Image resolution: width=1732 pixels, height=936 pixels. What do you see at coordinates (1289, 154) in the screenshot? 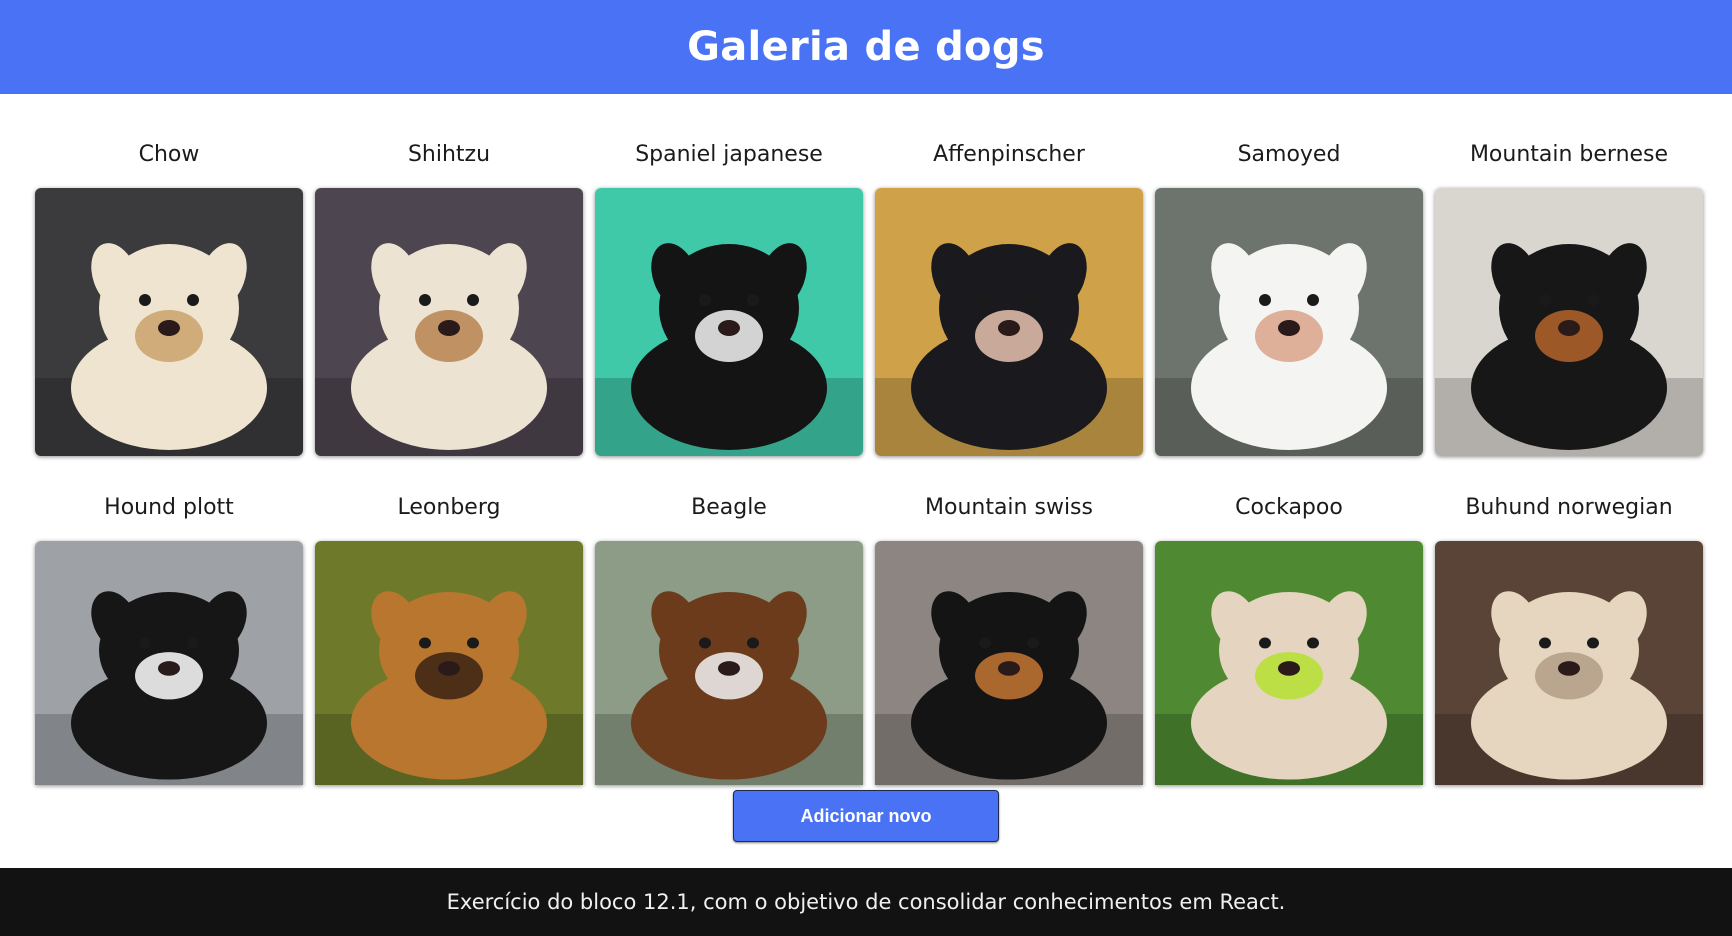
I see `dog-name: Samoyed` at bounding box center [1289, 154].